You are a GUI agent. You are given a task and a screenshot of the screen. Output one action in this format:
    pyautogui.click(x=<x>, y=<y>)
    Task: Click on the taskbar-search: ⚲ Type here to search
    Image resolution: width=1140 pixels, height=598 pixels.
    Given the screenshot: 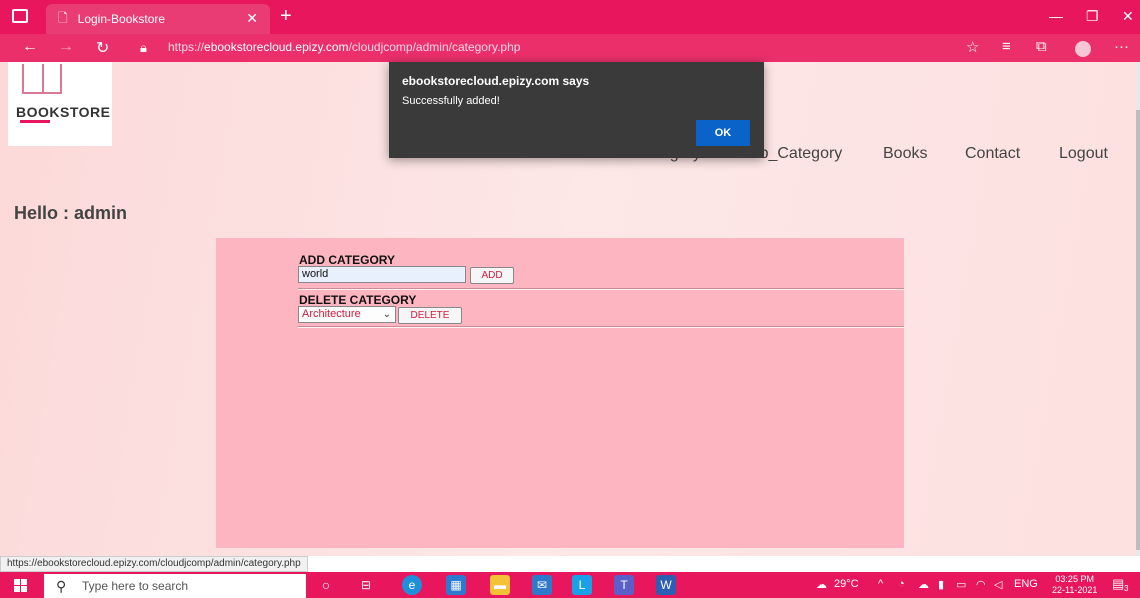 What is the action you would take?
    pyautogui.click(x=175, y=586)
    